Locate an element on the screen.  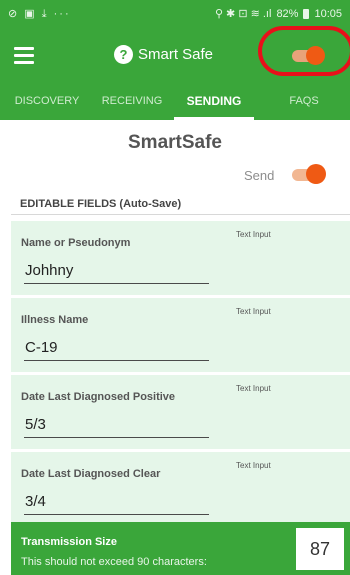
divider is located at coordinates (180, 214).